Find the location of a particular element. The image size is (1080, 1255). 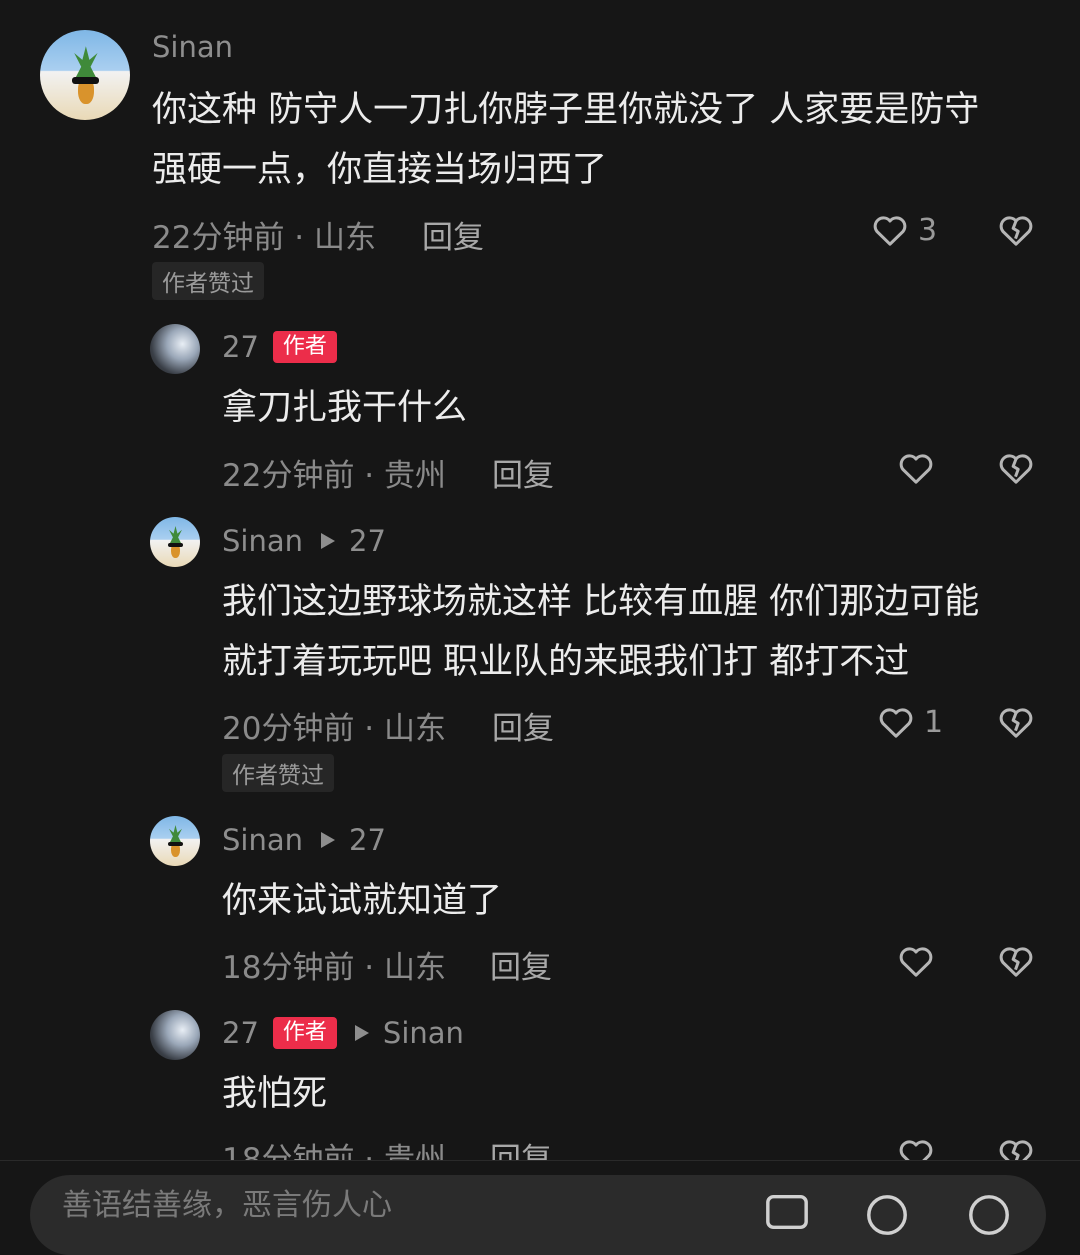

image-button is located at coordinates (787, 1214).